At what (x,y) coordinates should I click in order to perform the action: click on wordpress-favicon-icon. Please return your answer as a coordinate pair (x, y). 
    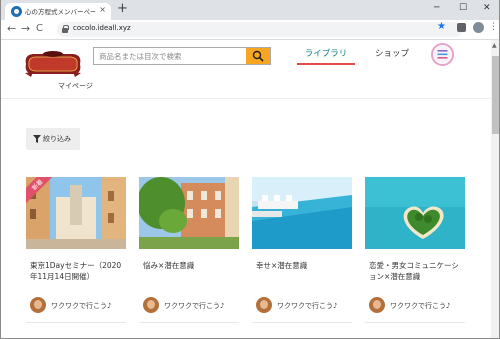
    Looking at the image, I should click on (16, 11).